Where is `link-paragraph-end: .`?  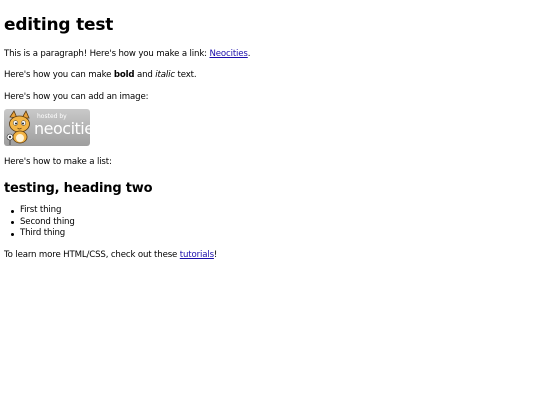 link-paragraph-end: . is located at coordinates (249, 54).